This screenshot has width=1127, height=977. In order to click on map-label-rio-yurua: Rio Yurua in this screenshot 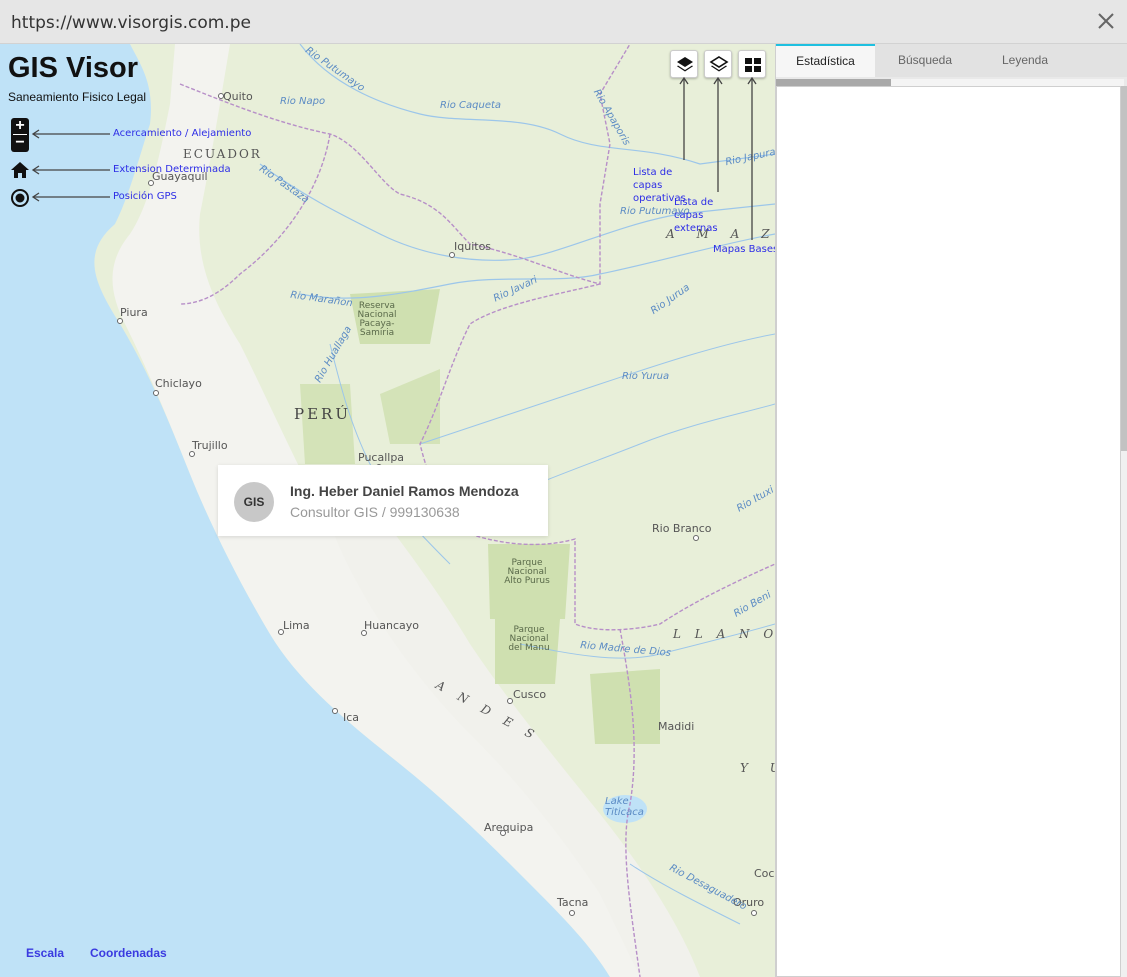, I will do `click(646, 376)`.